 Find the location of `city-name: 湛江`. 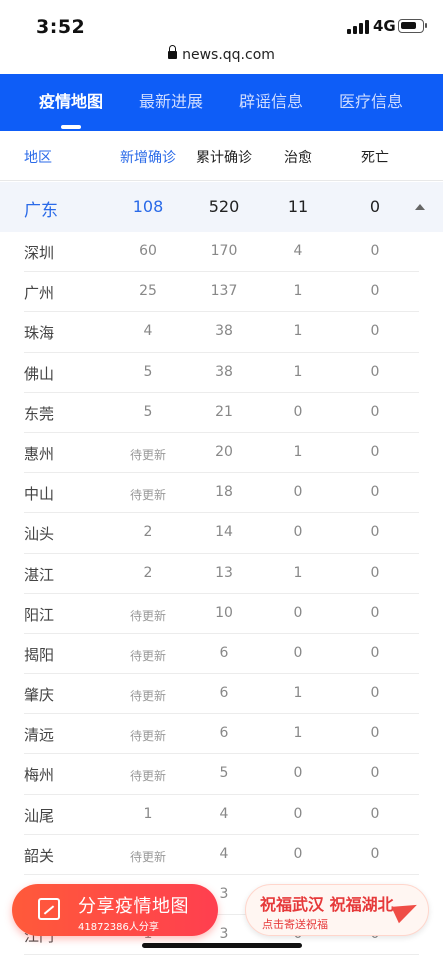

city-name: 湛江 is located at coordinates (39, 574).